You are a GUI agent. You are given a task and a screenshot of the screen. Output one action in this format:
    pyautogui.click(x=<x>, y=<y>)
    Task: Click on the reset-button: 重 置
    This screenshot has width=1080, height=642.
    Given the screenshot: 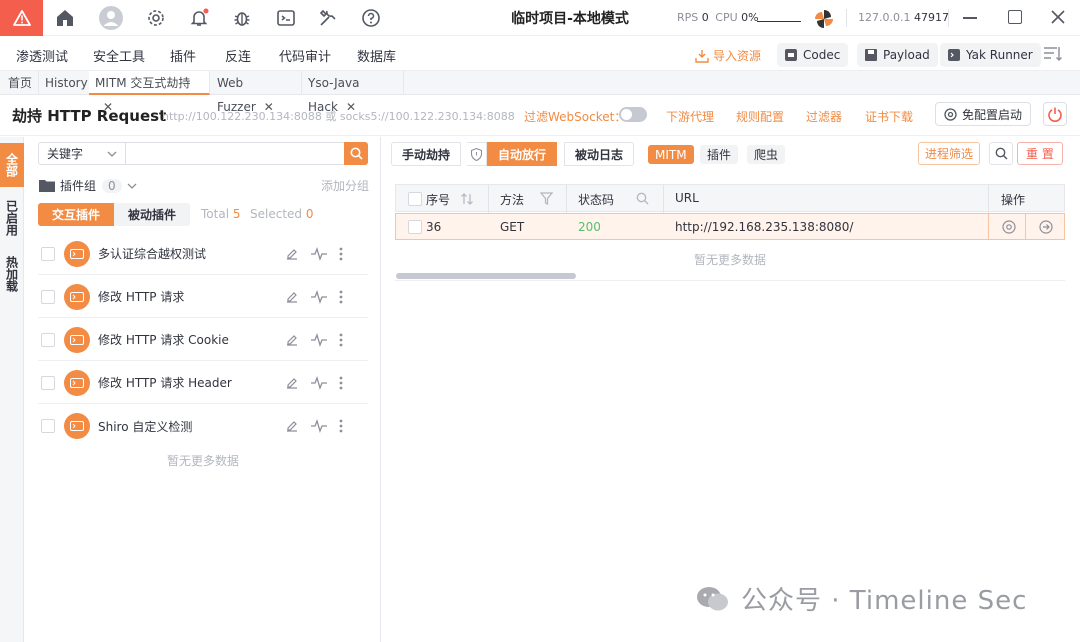 What is the action you would take?
    pyautogui.click(x=1040, y=153)
    